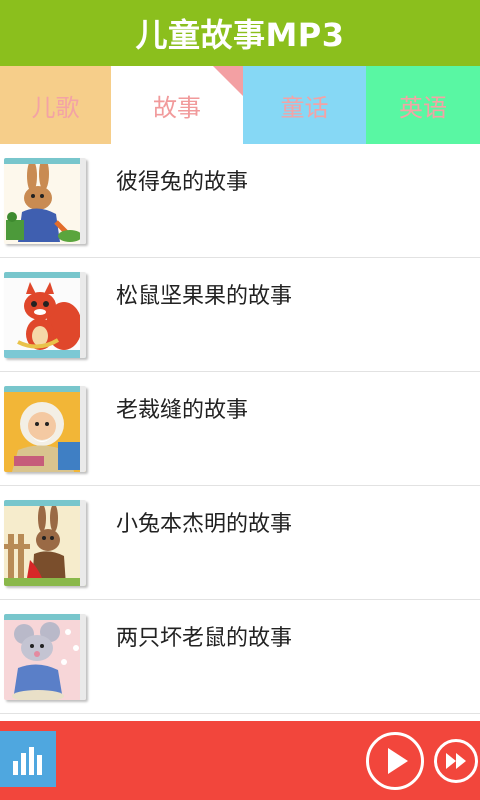 The height and width of the screenshot is (800, 480). Describe the element at coordinates (240, 33) in the screenshot. I see `app-title: 儿童故事MP3` at that location.